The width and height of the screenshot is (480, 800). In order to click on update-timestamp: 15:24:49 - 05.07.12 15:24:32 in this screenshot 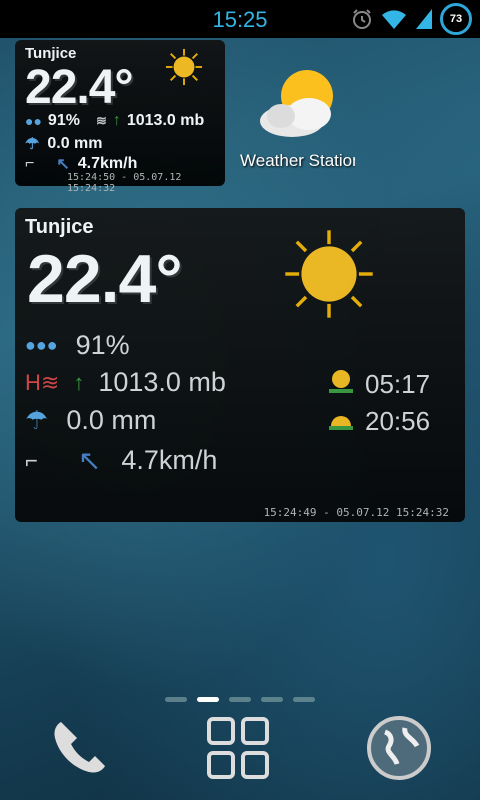, I will do `click(356, 512)`.